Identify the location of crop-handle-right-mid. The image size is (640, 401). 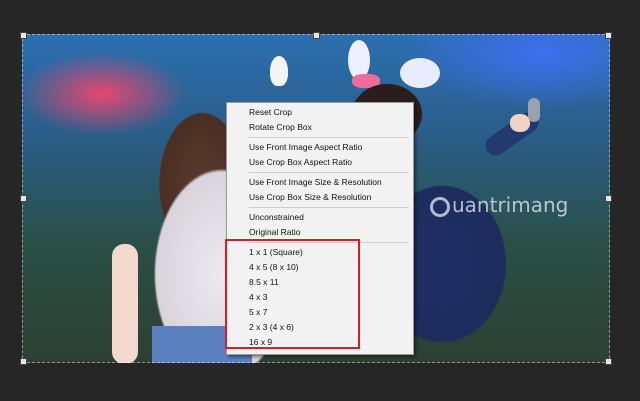
(608, 198).